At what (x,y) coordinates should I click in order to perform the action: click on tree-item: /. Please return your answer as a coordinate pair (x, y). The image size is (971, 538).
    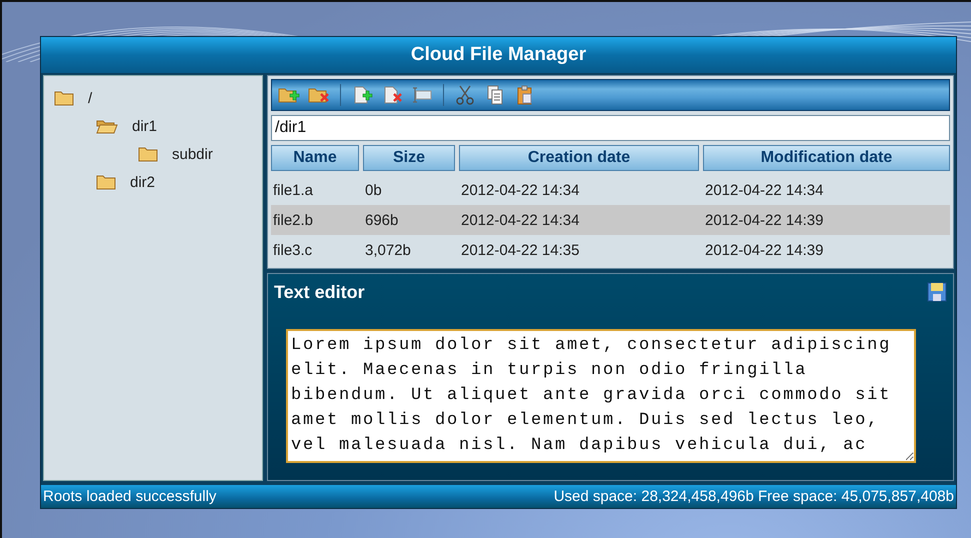
    Looking at the image, I should click on (90, 98).